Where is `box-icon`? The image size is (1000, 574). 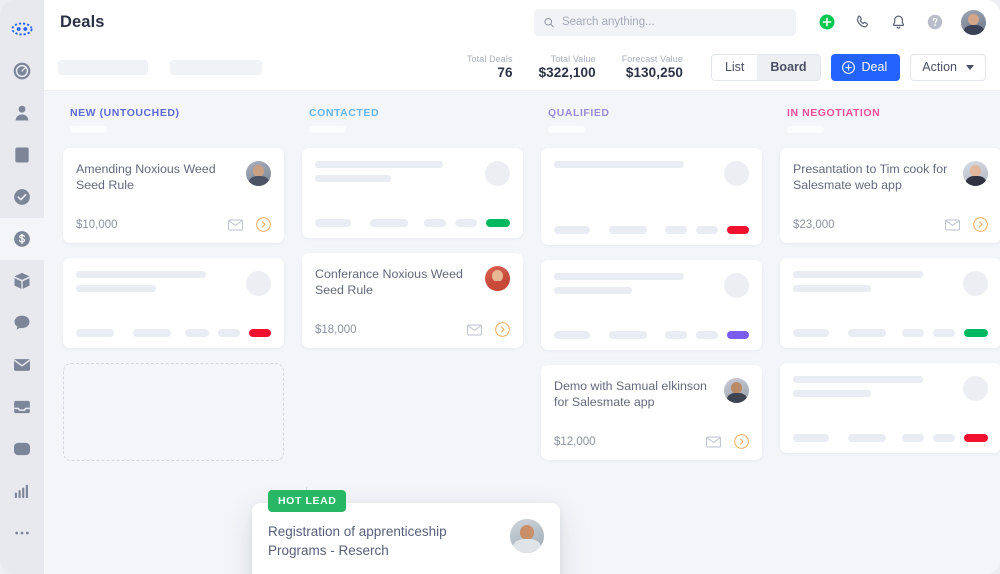 box-icon is located at coordinates (22, 280).